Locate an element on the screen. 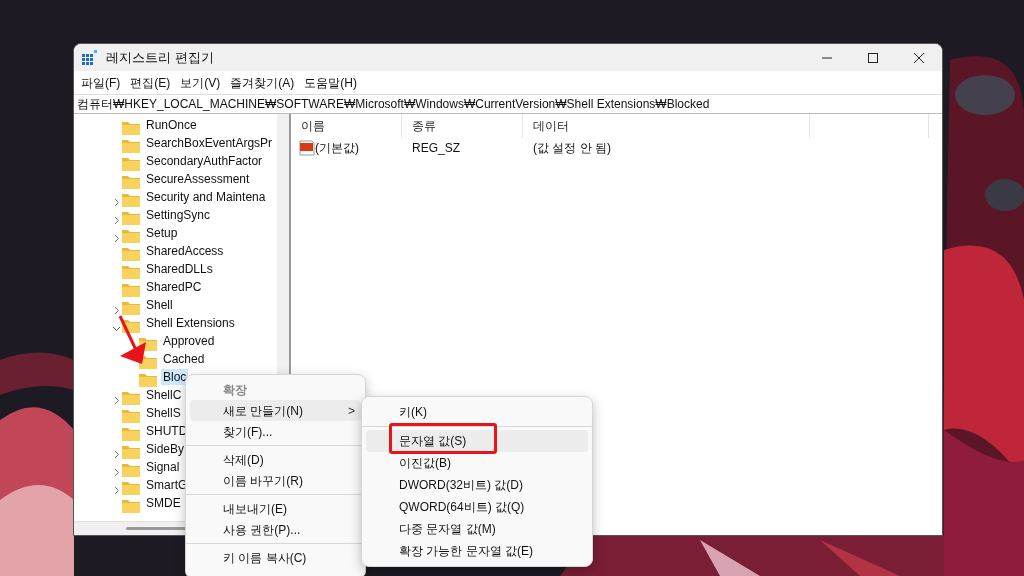 This screenshot has width=1024, height=576. tree-item: Shell Extensions is located at coordinates (190, 323).